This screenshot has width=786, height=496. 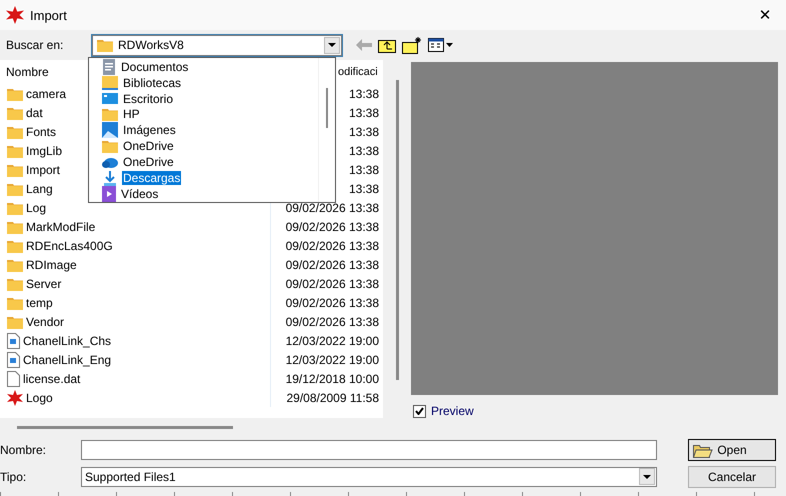 I want to click on type-label: Tipo:, so click(x=14, y=477).